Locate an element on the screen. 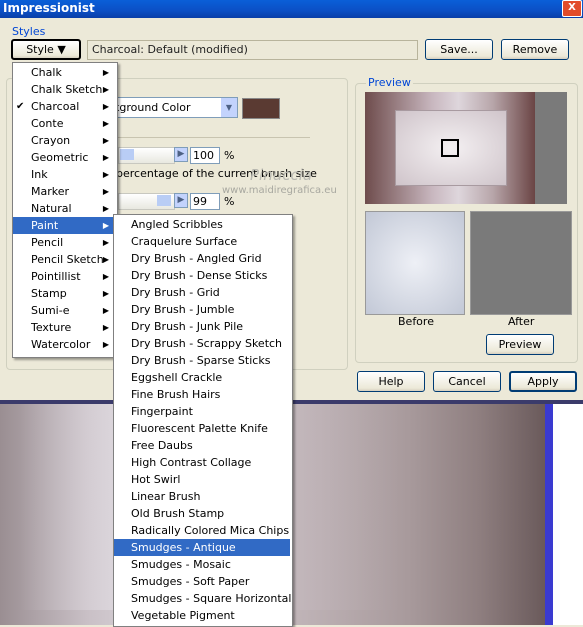 This screenshot has height=627, width=583. style-menu-item-label: Chalk is located at coordinates (46, 72).